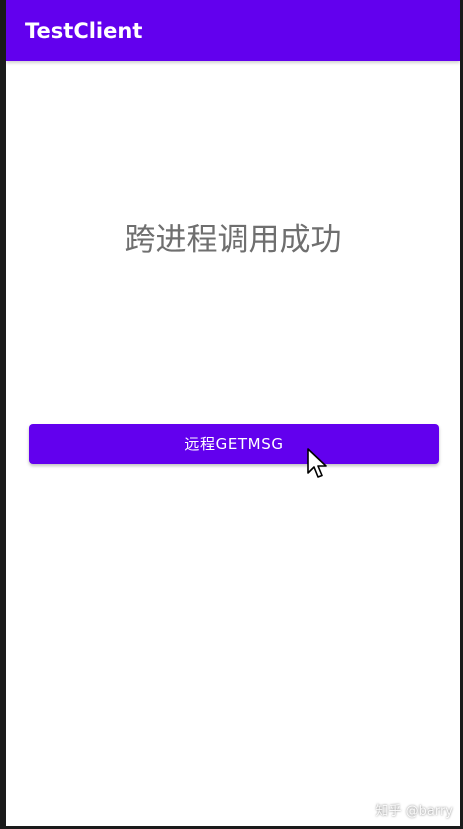 Image resolution: width=463 pixels, height=829 pixels. Describe the element at coordinates (84, 31) in the screenshot. I see `app-title: TestClient` at that location.